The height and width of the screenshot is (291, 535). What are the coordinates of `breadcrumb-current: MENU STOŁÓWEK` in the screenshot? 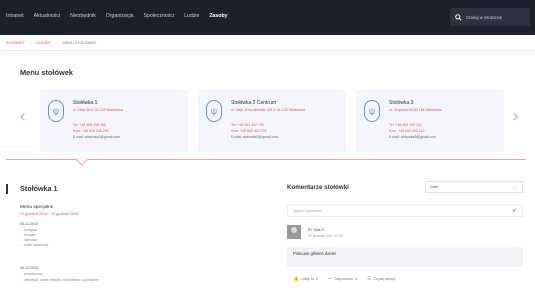 It's located at (79, 43).